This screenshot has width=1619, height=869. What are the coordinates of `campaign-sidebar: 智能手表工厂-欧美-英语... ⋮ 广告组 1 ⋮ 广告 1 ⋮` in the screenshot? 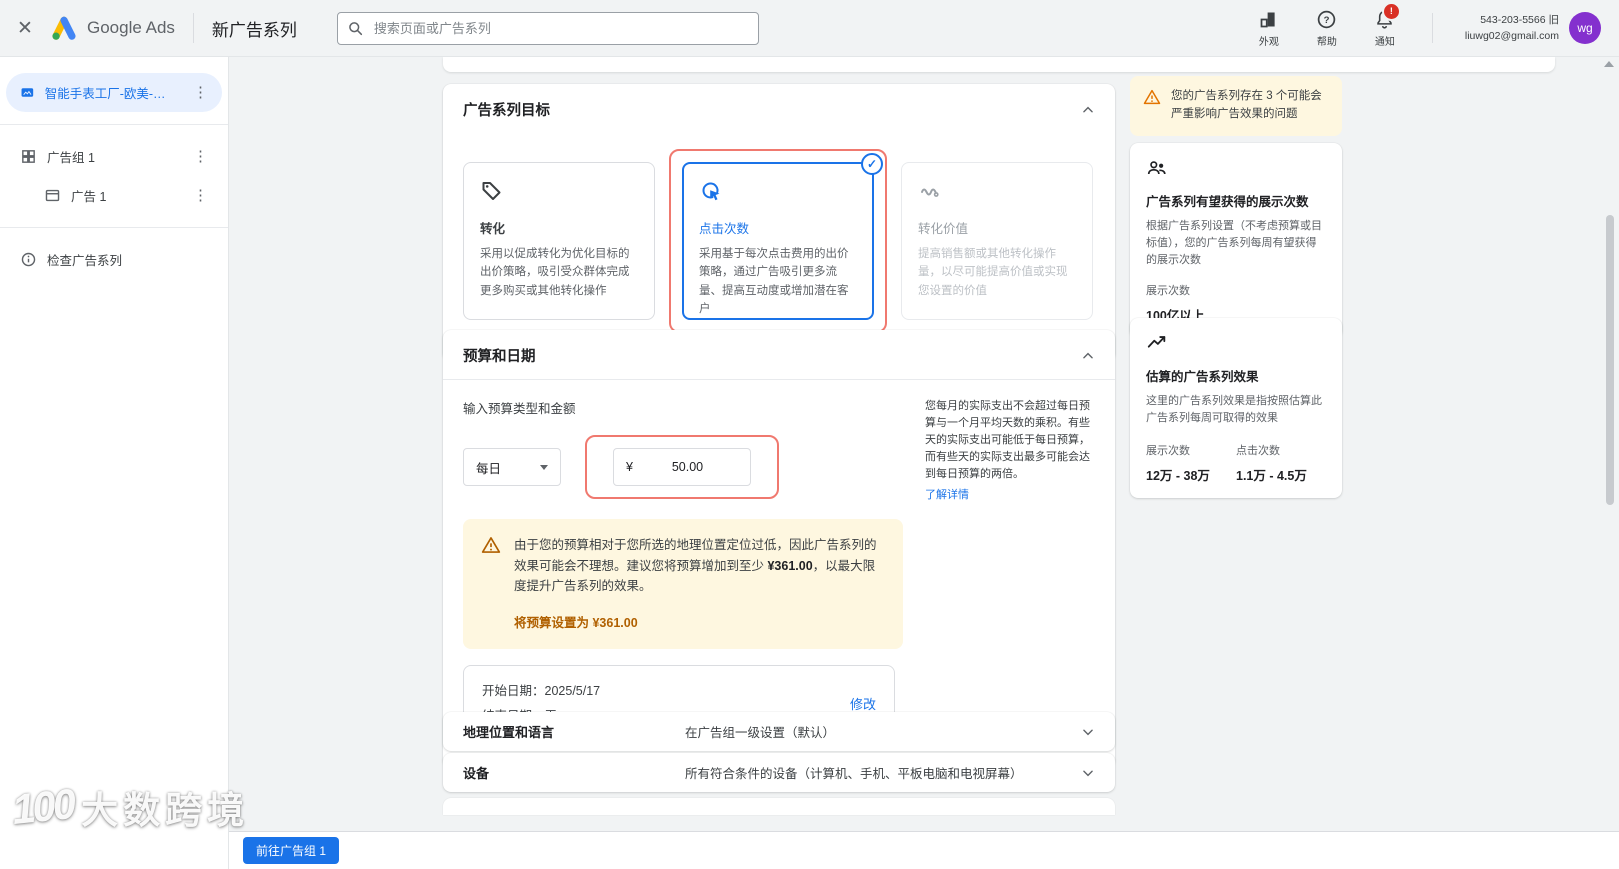 It's located at (114, 463).